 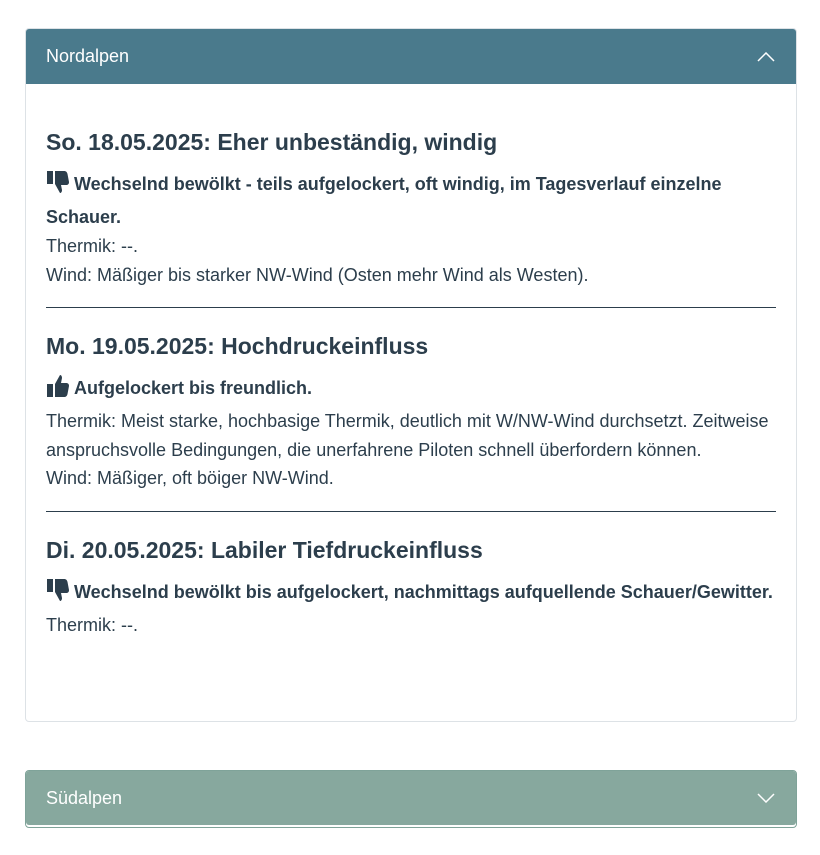 I want to click on chevron-up-icon, so click(x=766, y=57).